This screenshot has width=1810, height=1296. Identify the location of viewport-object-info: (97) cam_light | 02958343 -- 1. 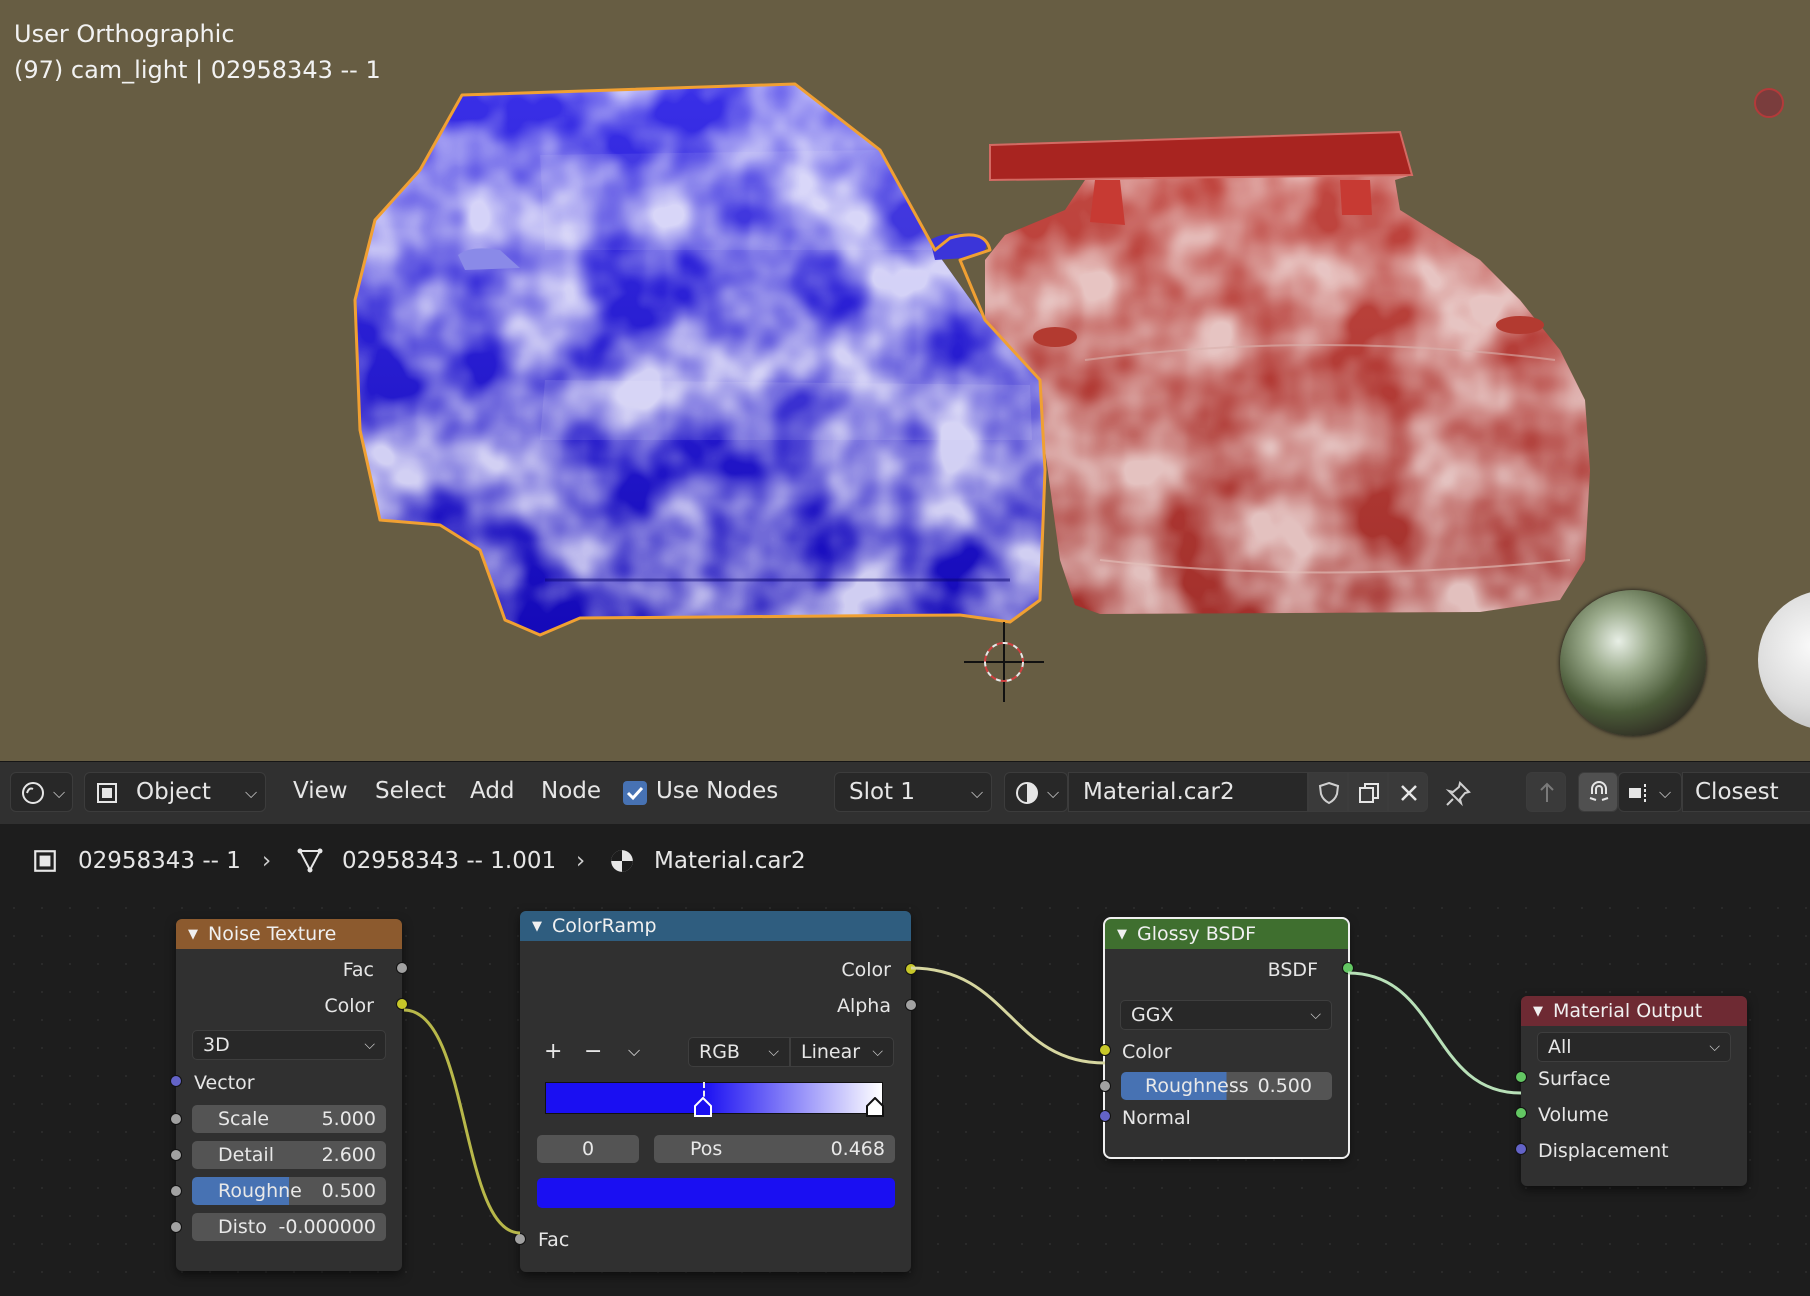
(197, 70).